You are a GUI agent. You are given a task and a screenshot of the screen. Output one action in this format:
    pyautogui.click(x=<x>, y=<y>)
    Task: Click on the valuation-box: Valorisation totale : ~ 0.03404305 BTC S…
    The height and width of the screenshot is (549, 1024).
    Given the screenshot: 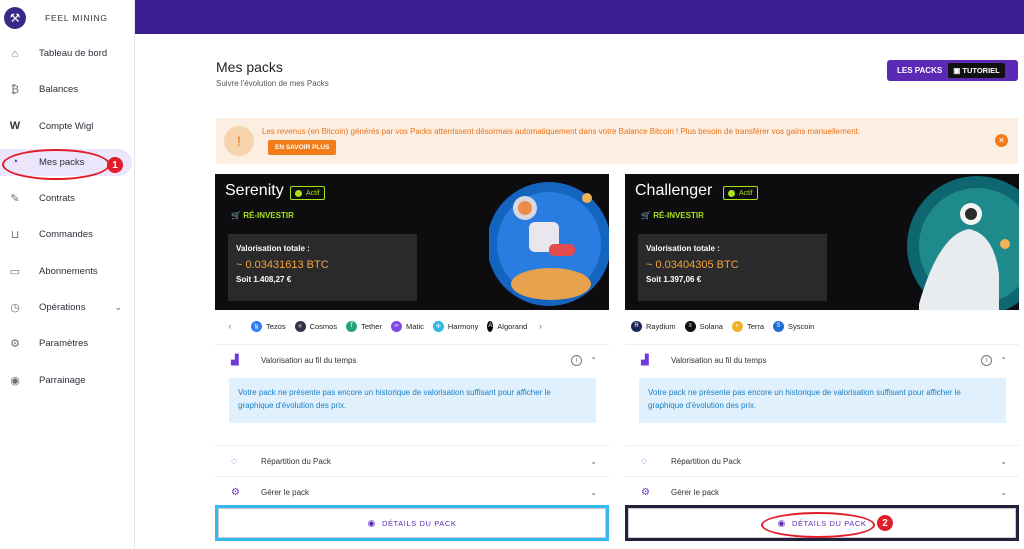 What is the action you would take?
    pyautogui.click(x=732, y=267)
    